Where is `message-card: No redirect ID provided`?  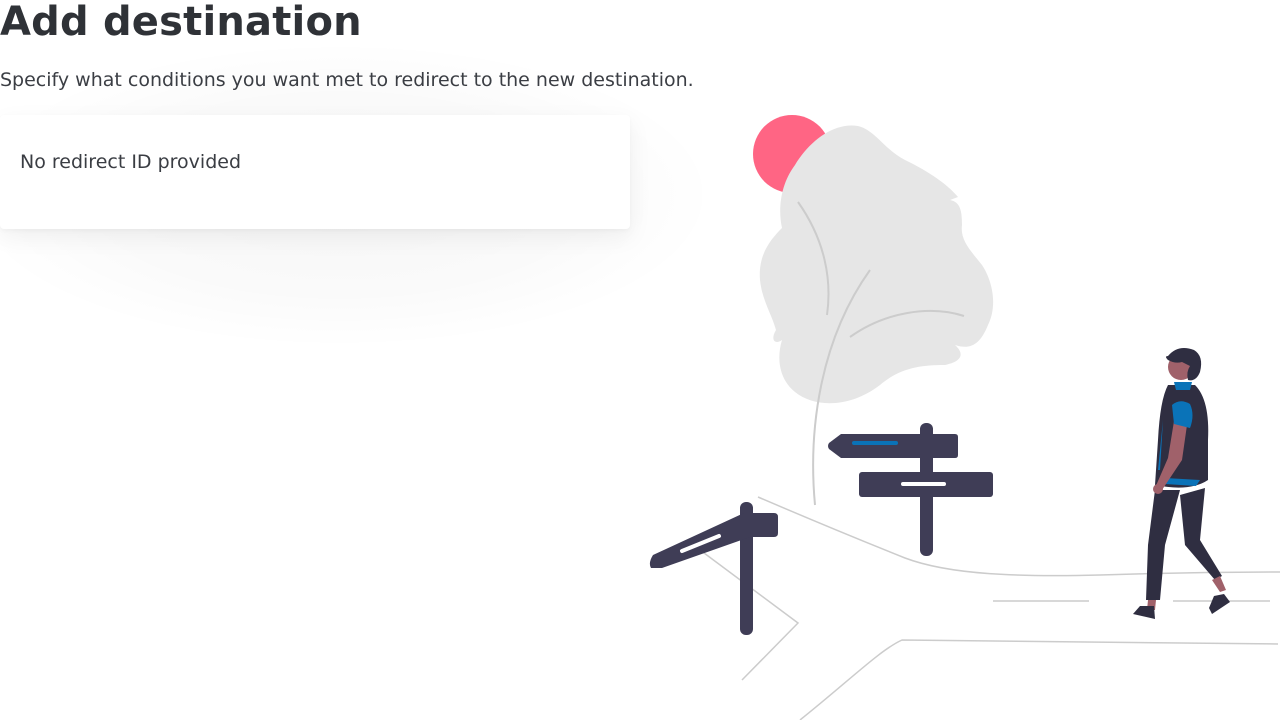
message-card: No redirect ID provided is located at coordinates (315, 172).